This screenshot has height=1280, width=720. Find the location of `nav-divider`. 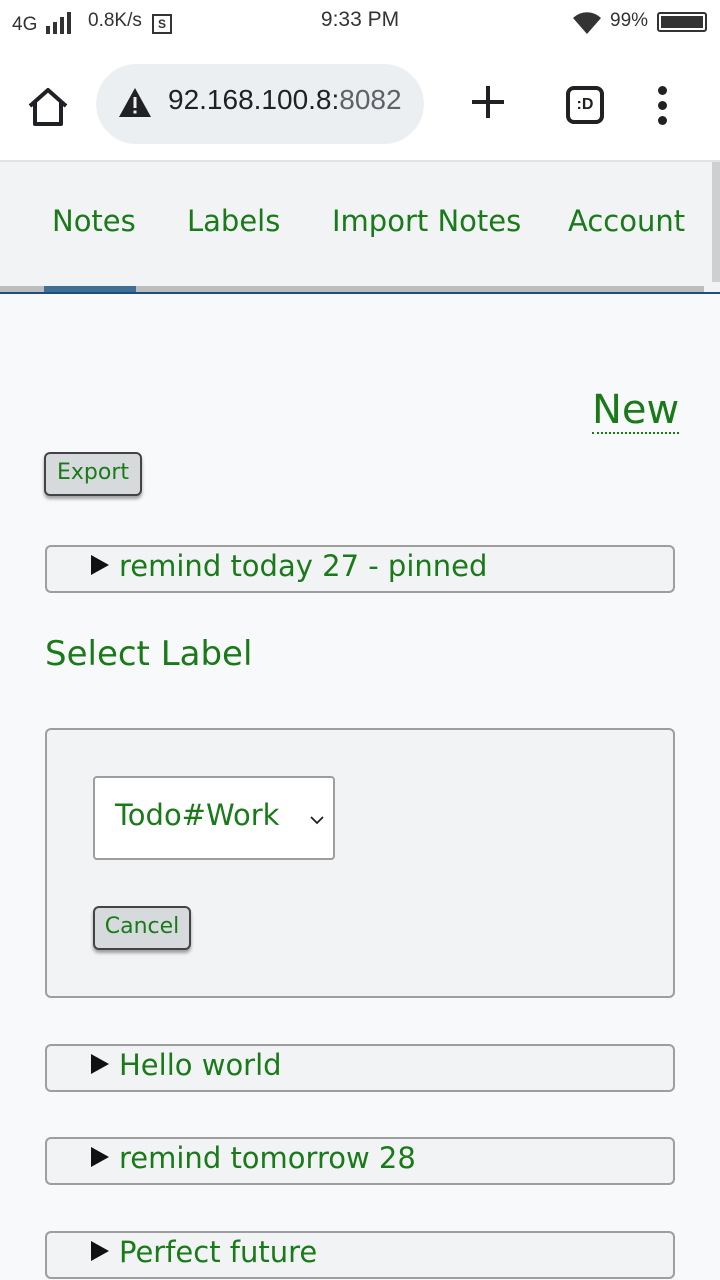

nav-divider is located at coordinates (360, 293).